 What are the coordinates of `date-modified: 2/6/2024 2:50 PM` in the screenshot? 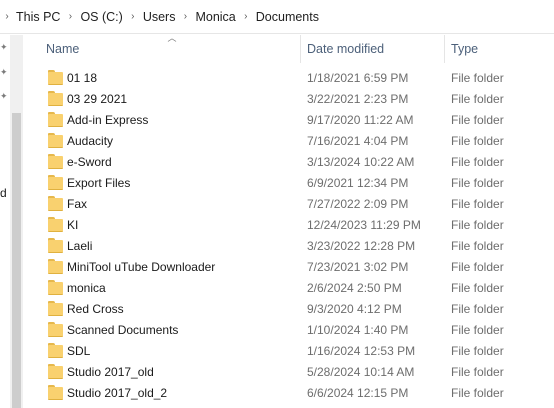 It's located at (354, 288).